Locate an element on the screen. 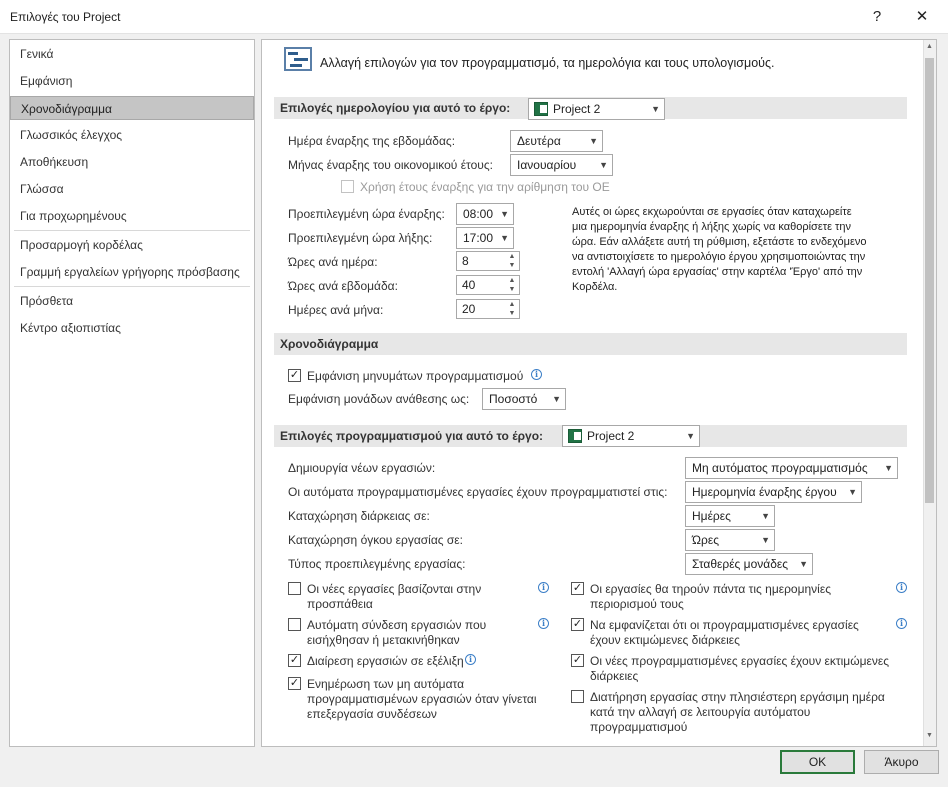 This screenshot has height=787, width=948. close-button: ✕ is located at coordinates (922, 16).